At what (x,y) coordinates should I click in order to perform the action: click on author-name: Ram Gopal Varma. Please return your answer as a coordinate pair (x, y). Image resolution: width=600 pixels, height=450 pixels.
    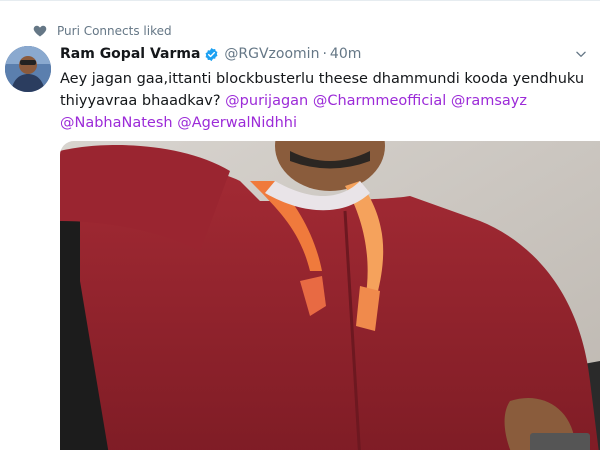
    Looking at the image, I should click on (130, 54).